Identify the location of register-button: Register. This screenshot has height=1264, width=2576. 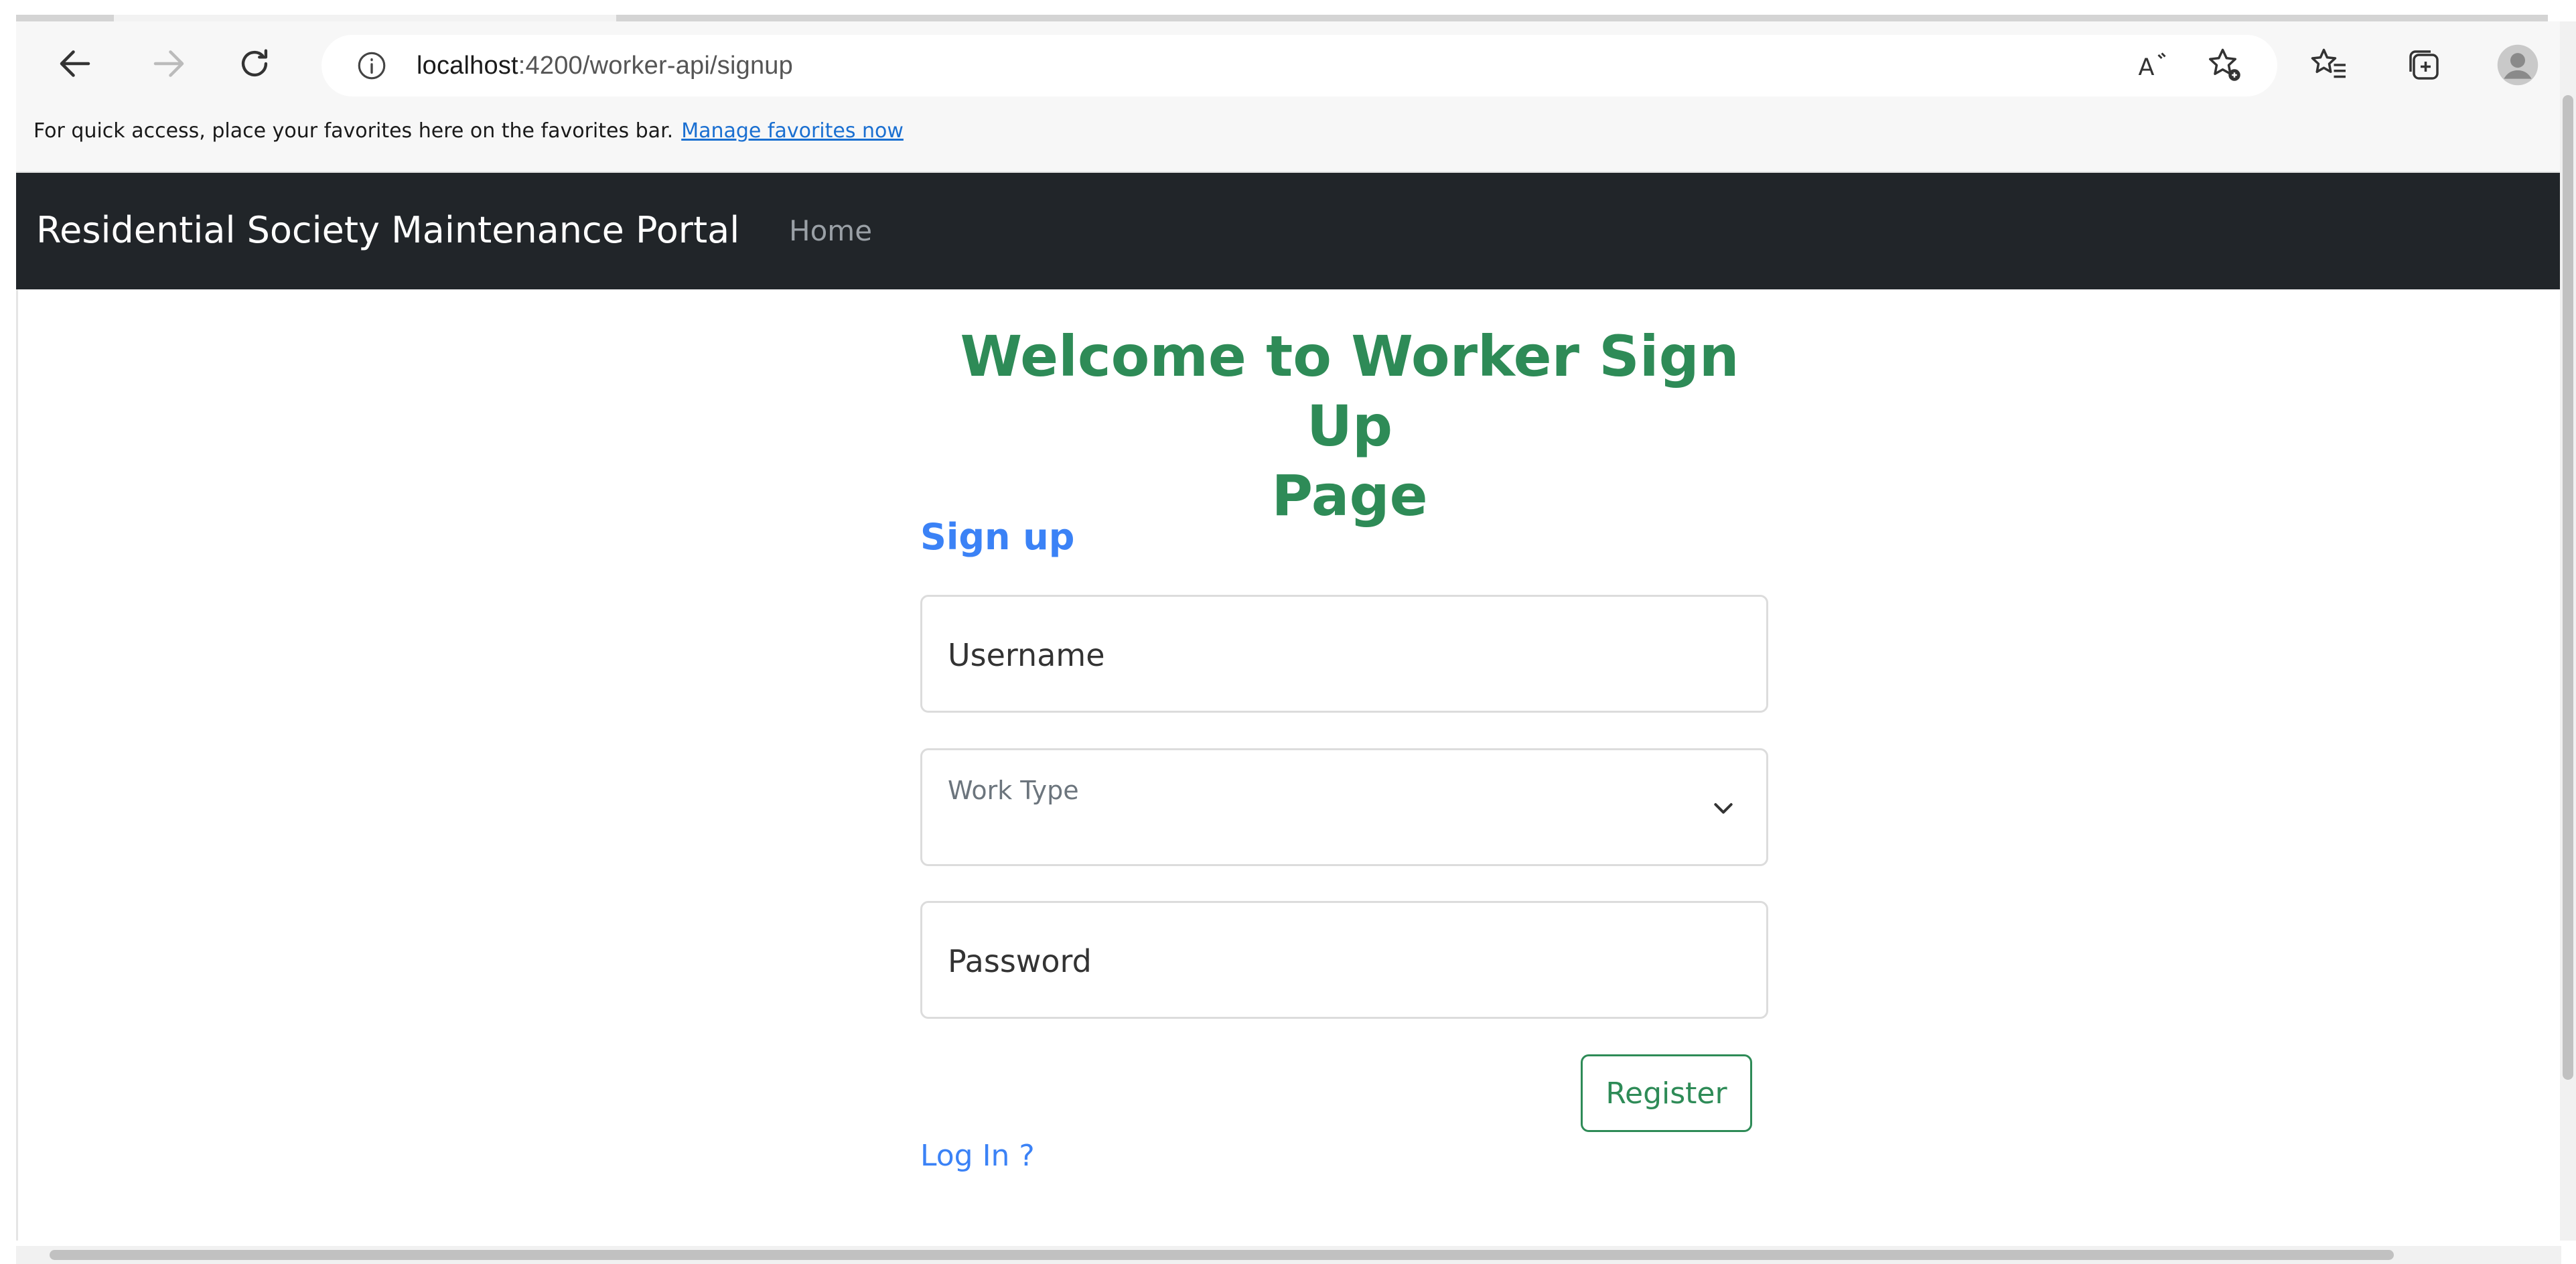
(1666, 1093).